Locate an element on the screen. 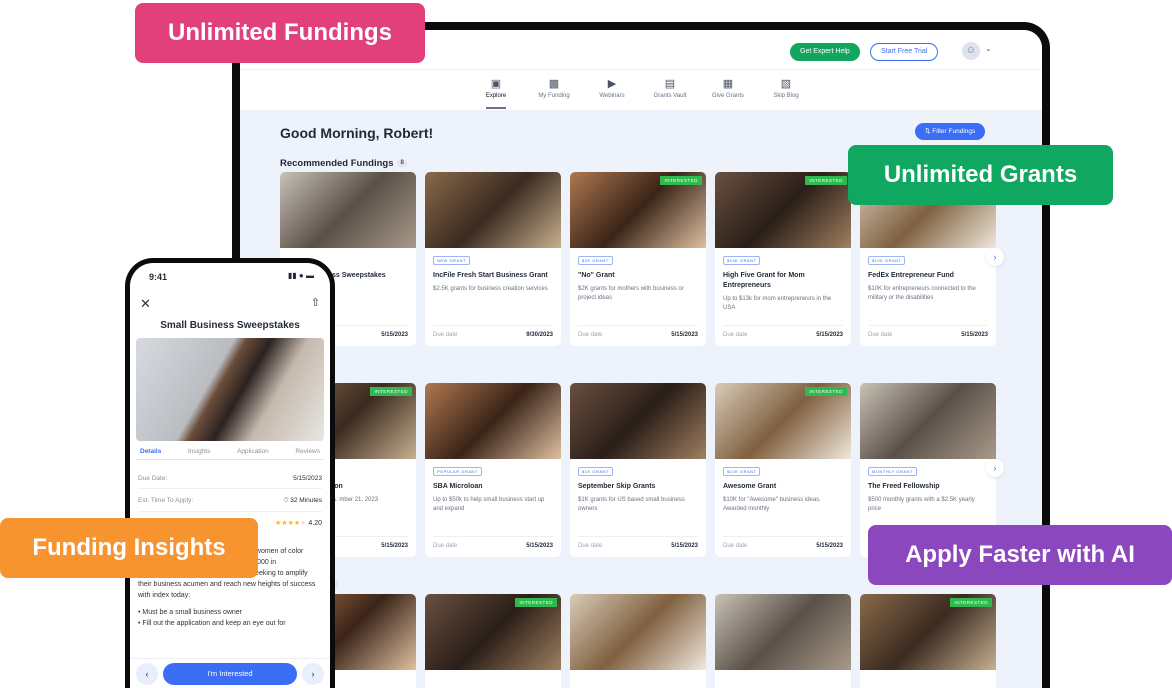  apply-faster-banner: Apply Faster with AI is located at coordinates (1020, 555).